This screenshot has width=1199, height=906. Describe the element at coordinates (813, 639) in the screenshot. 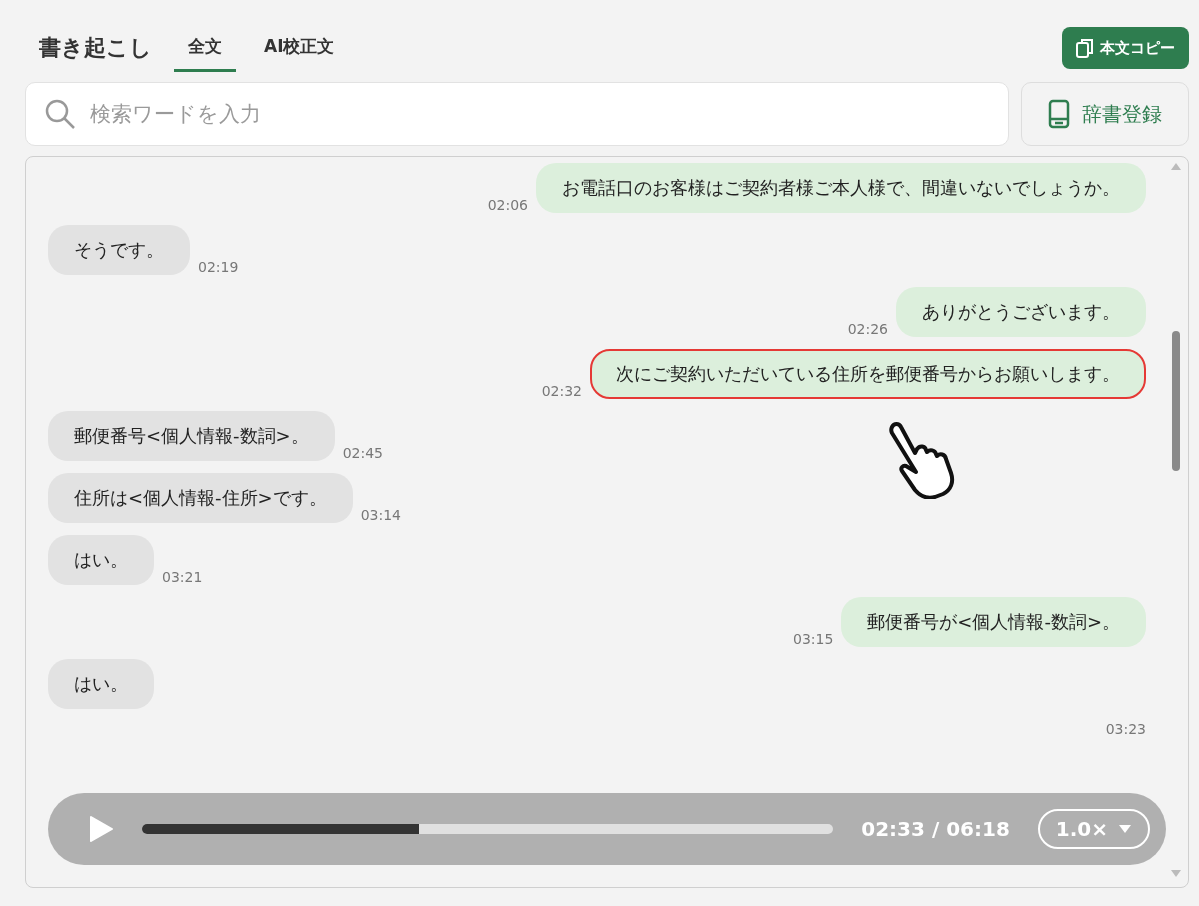

I see `timestamp: 03:15` at that location.